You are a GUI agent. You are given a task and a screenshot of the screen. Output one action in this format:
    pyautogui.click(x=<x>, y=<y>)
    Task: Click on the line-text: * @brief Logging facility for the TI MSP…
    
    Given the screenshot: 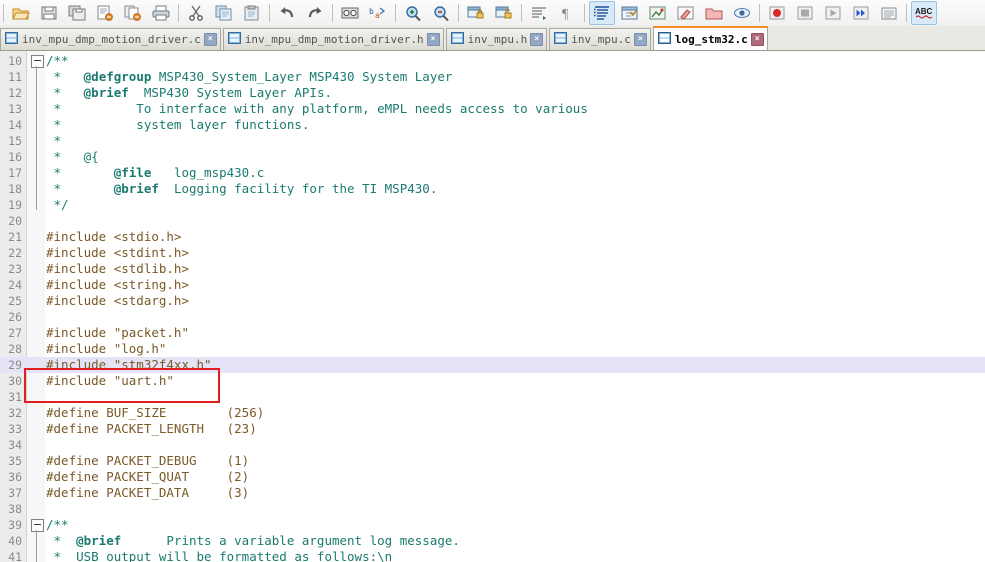 What is the action you would take?
    pyautogui.click(x=242, y=189)
    